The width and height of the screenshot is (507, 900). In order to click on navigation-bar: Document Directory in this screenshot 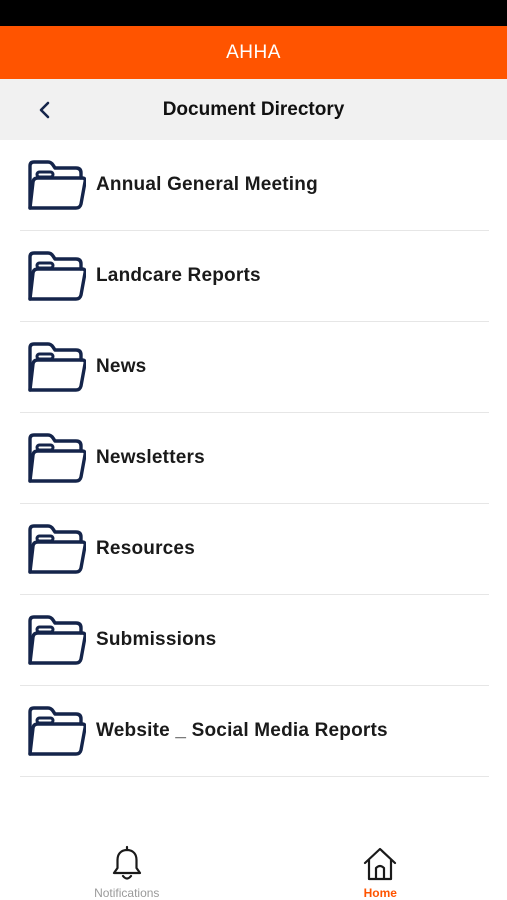, I will do `click(253, 109)`.